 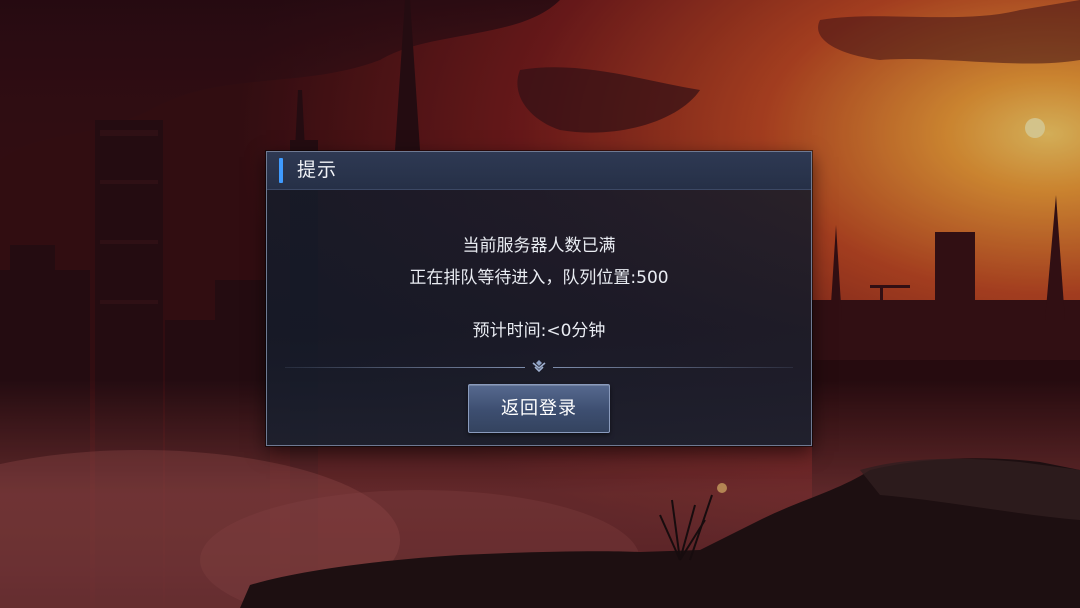 I want to click on back-to-login-button: 返回登录, so click(x=539, y=408).